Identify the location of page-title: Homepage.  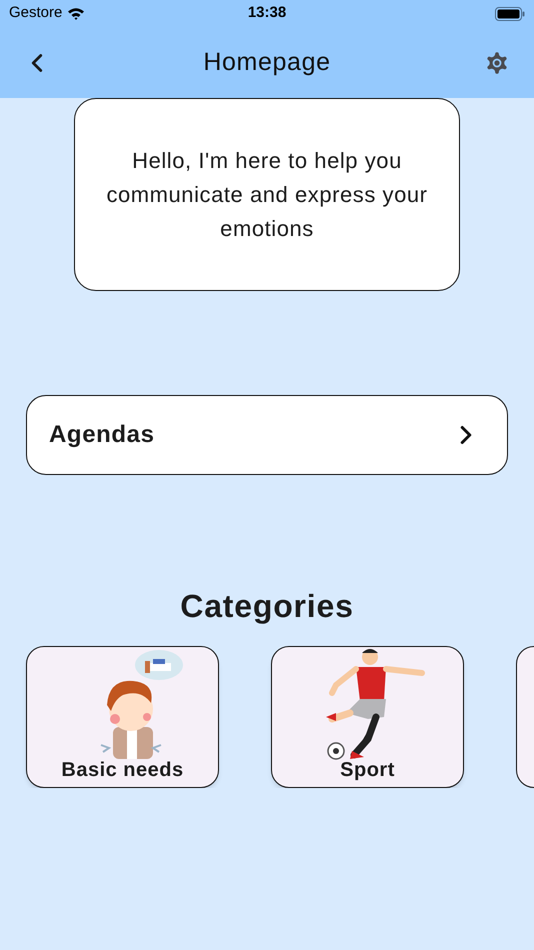
(267, 62).